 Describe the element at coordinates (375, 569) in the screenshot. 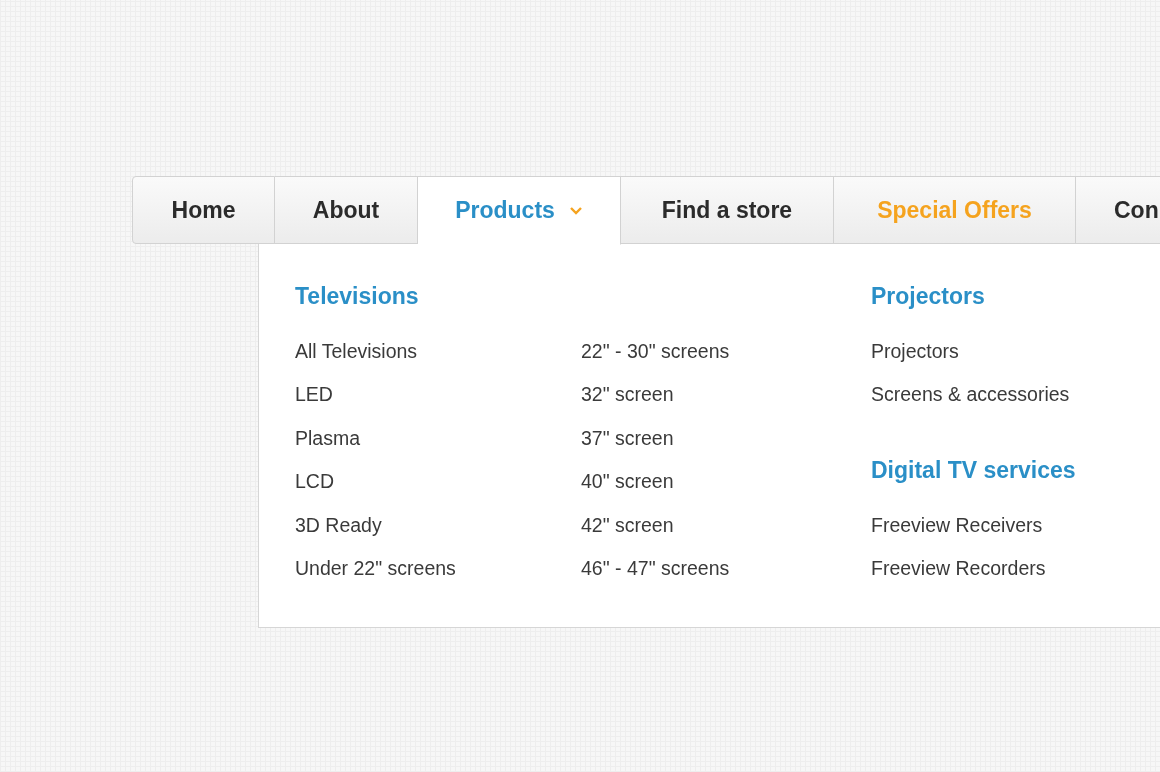

I see `menu-link: Under 22" screens` at that location.